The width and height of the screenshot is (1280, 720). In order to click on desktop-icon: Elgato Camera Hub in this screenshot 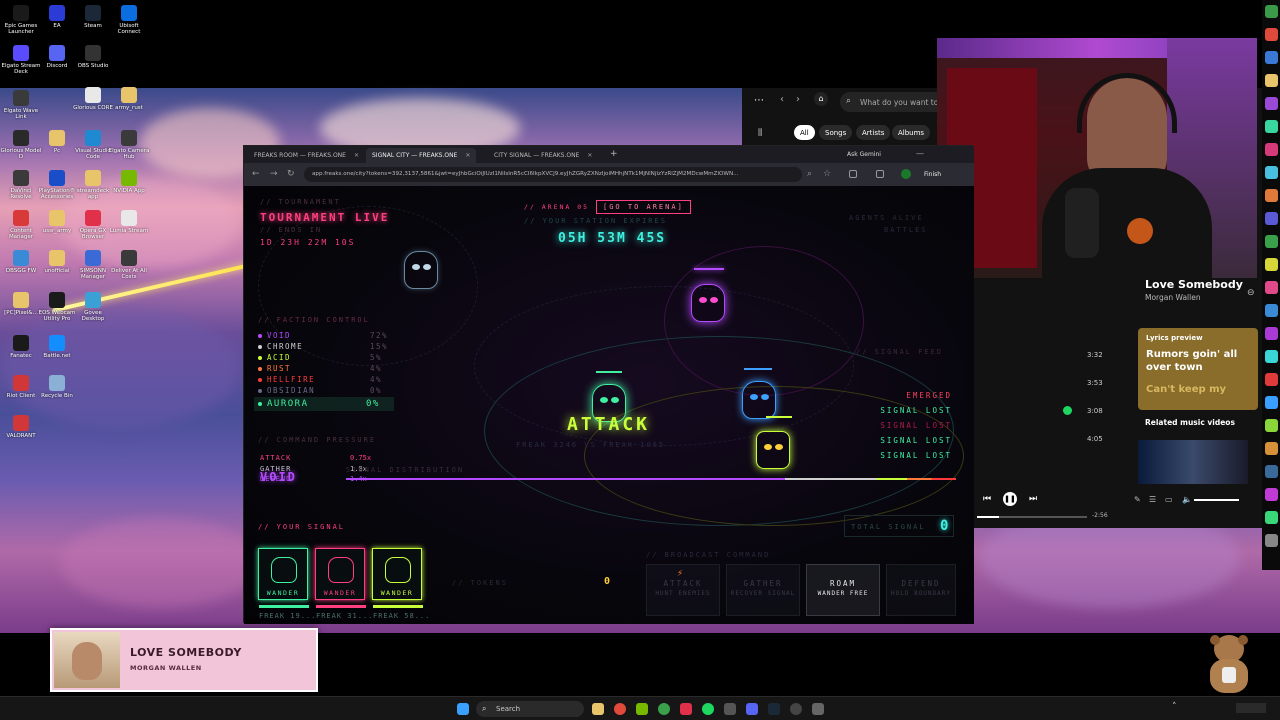, I will do `click(129, 145)`.